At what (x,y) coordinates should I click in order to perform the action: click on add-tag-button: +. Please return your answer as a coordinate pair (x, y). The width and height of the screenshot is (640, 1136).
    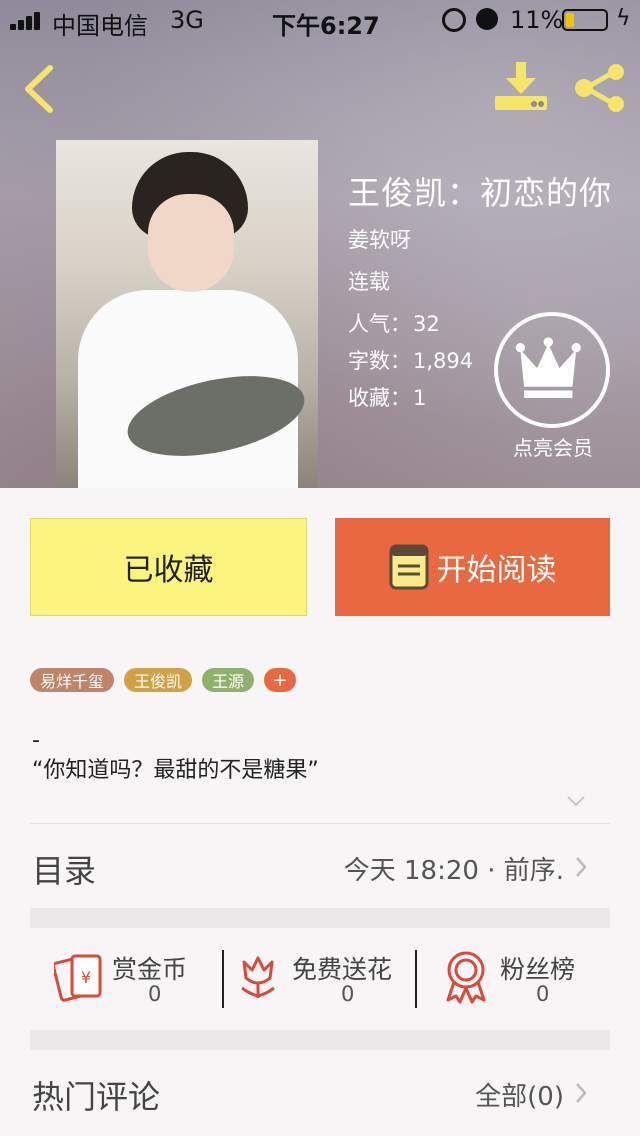
    Looking at the image, I should click on (280, 680).